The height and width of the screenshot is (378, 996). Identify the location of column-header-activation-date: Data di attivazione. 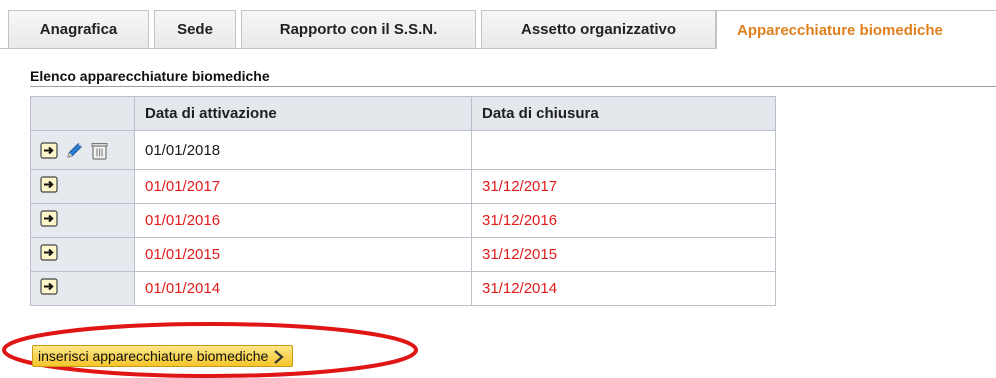
(303, 113).